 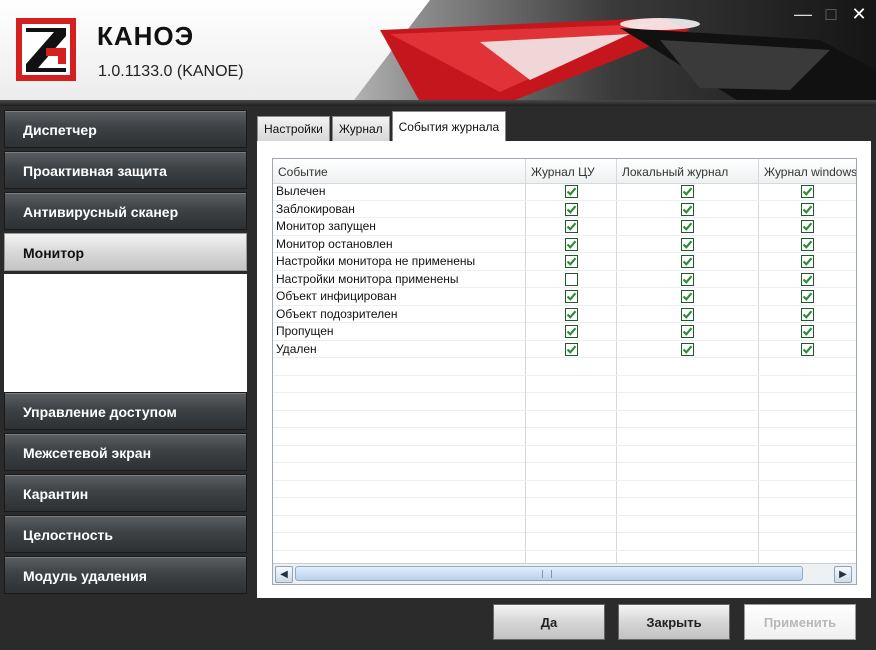 What do you see at coordinates (399, 261) in the screenshot?
I see `event-name: Настройки монитора не применены` at bounding box center [399, 261].